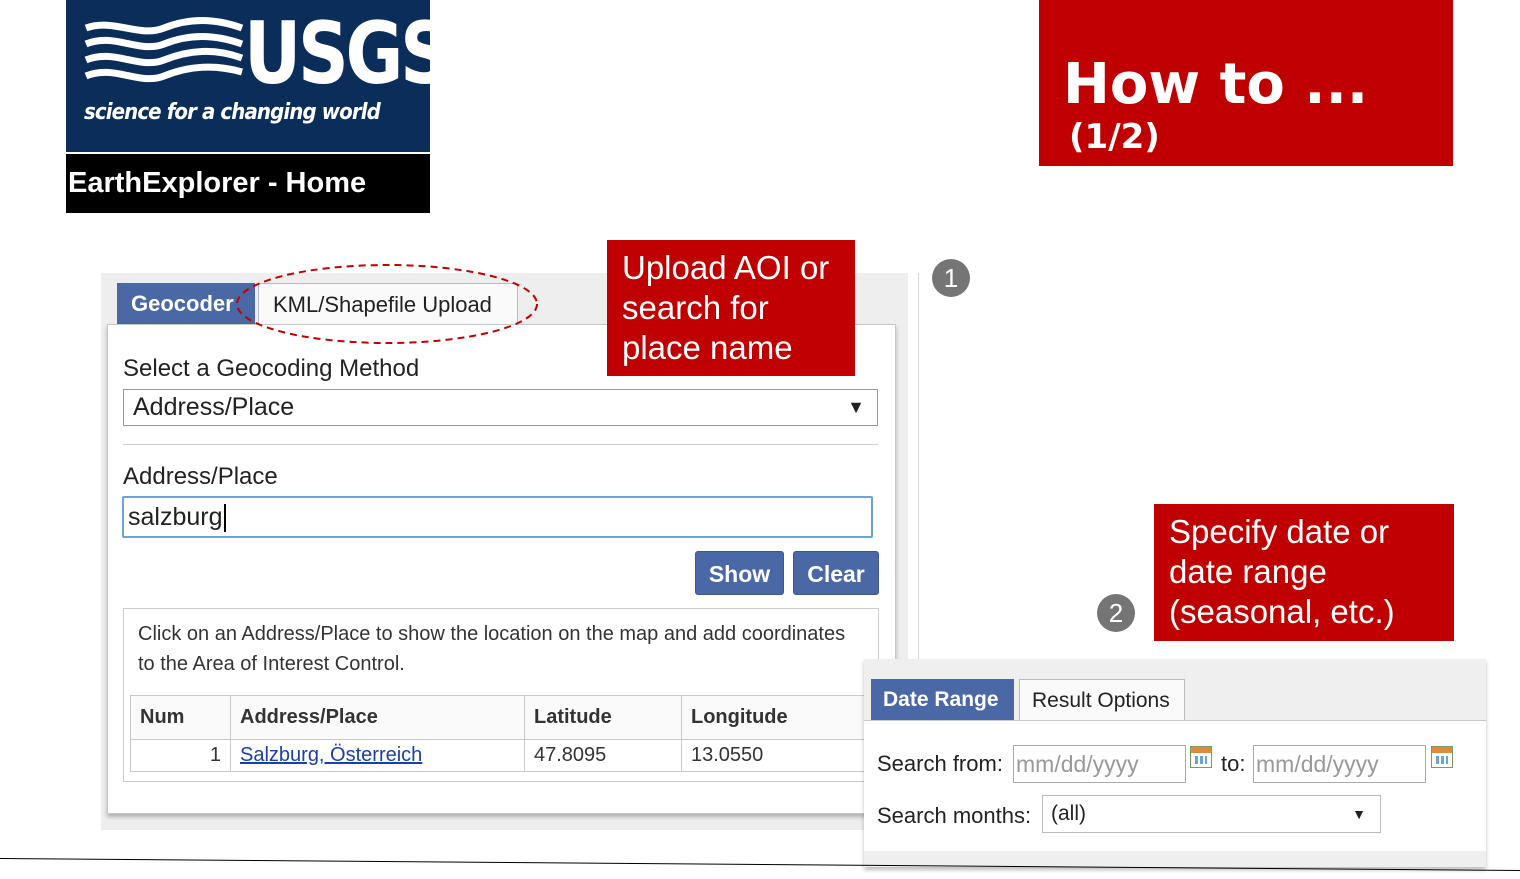 This screenshot has height=879, width=1520. I want to click on step-badge-2: 2, so click(1116, 613).